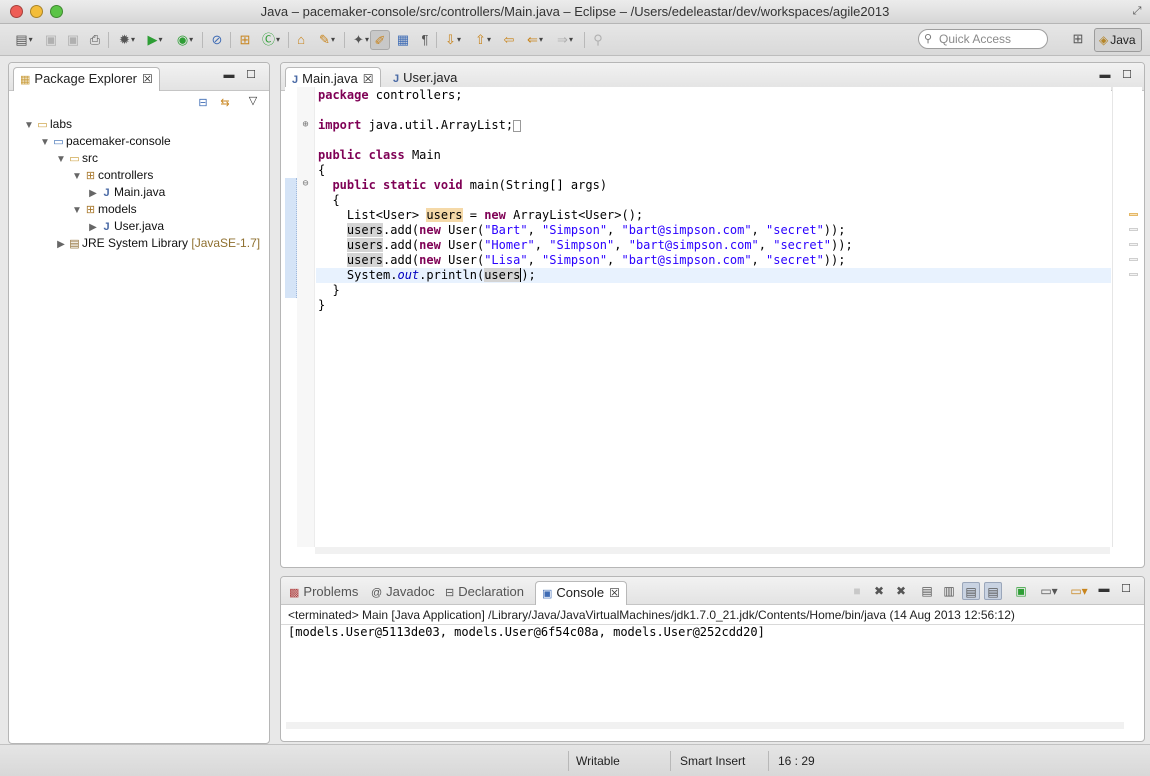 Image resolution: width=1150 pixels, height=776 pixels. What do you see at coordinates (971, 591) in the screenshot?
I see `show-on-stdout-icon: ▤` at bounding box center [971, 591].